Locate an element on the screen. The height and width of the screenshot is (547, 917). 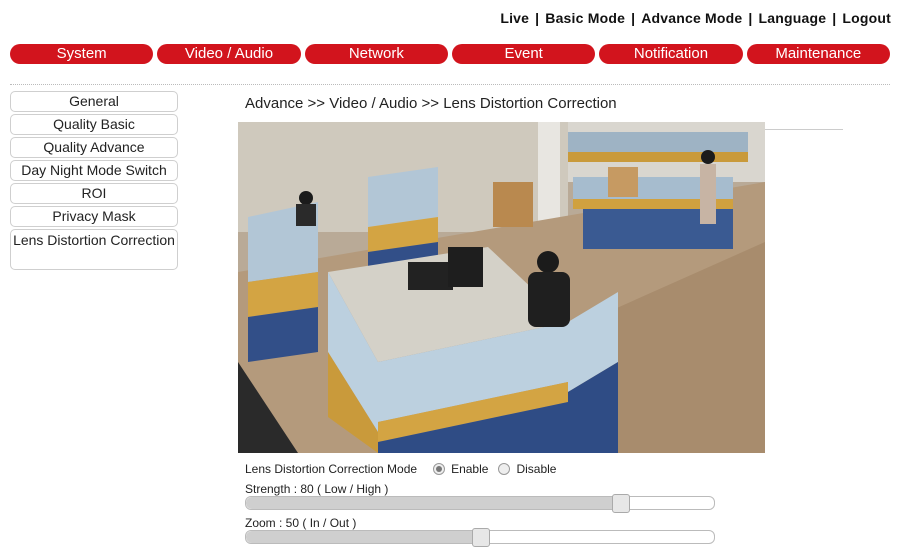
logout-link: Logout is located at coordinates (866, 18).